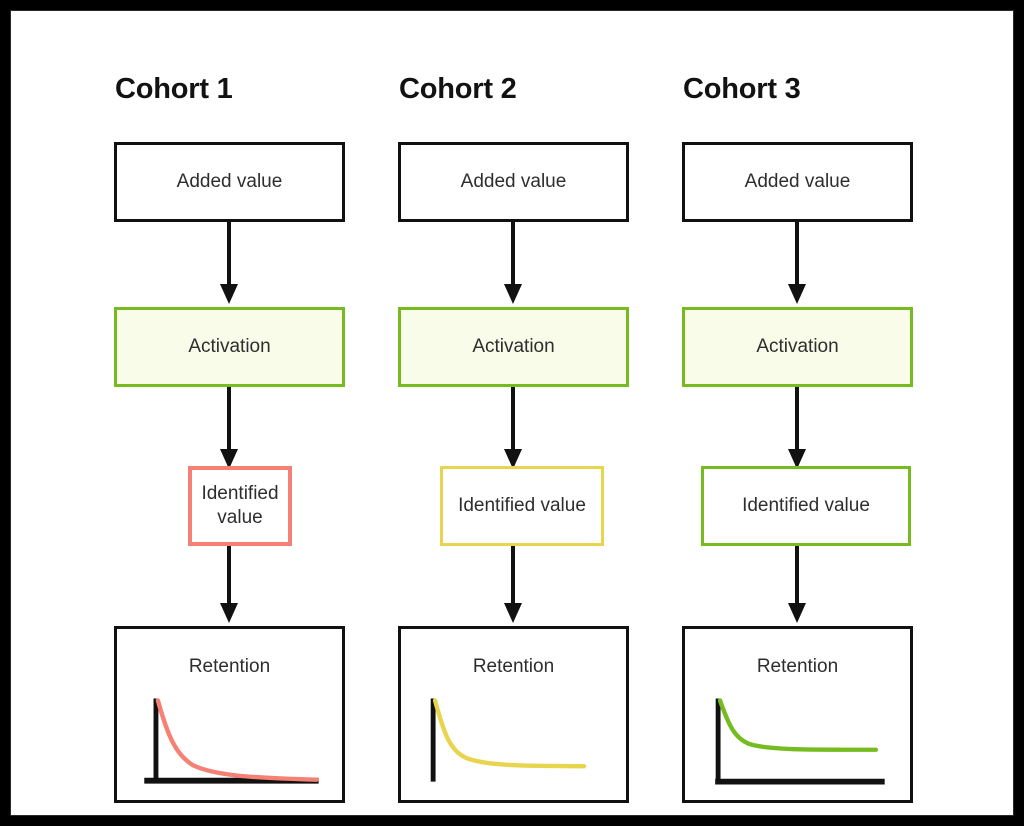 The image size is (1024, 826). I want to click on cohort-2-activation-box: Activation, so click(513, 347).